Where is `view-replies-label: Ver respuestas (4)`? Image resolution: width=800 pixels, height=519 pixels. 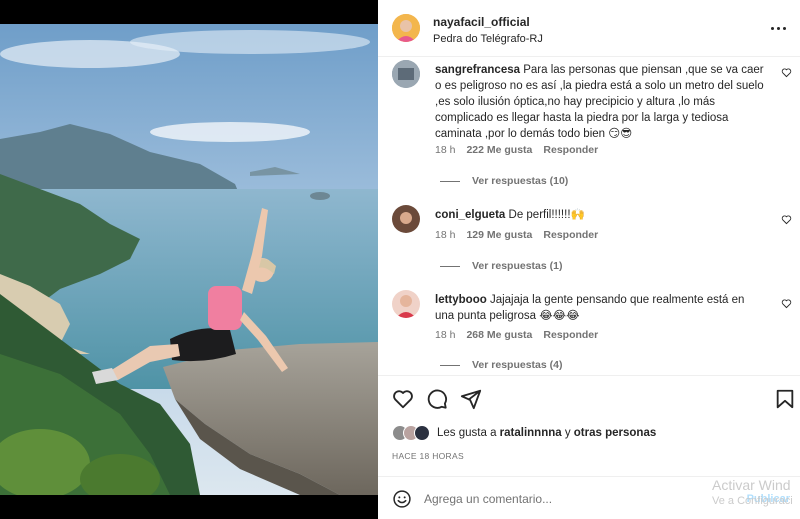
view-replies-label: Ver respuestas (4) is located at coordinates (517, 365).